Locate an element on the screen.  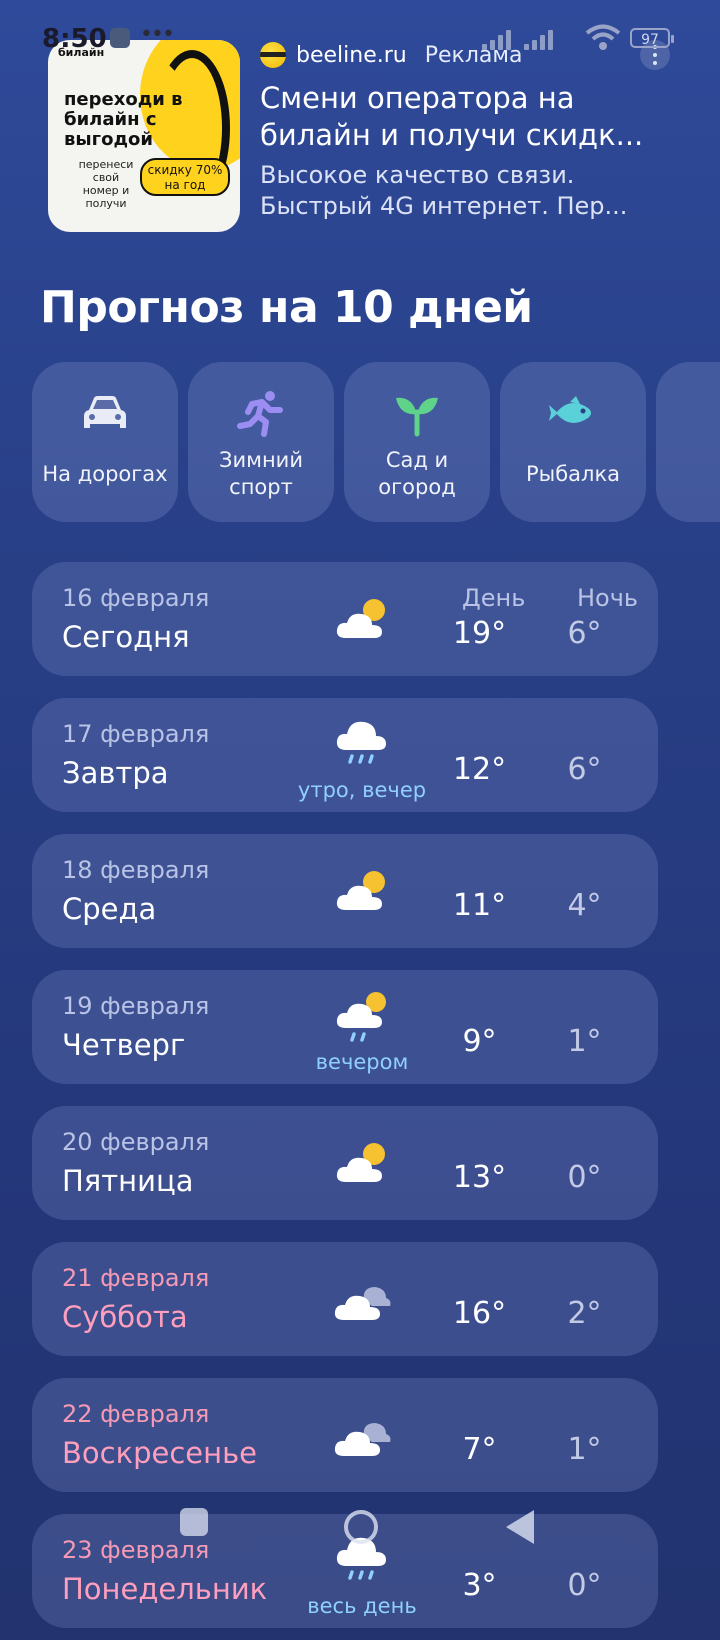
forecast-date: 18 февраля is located at coordinates (136, 870).